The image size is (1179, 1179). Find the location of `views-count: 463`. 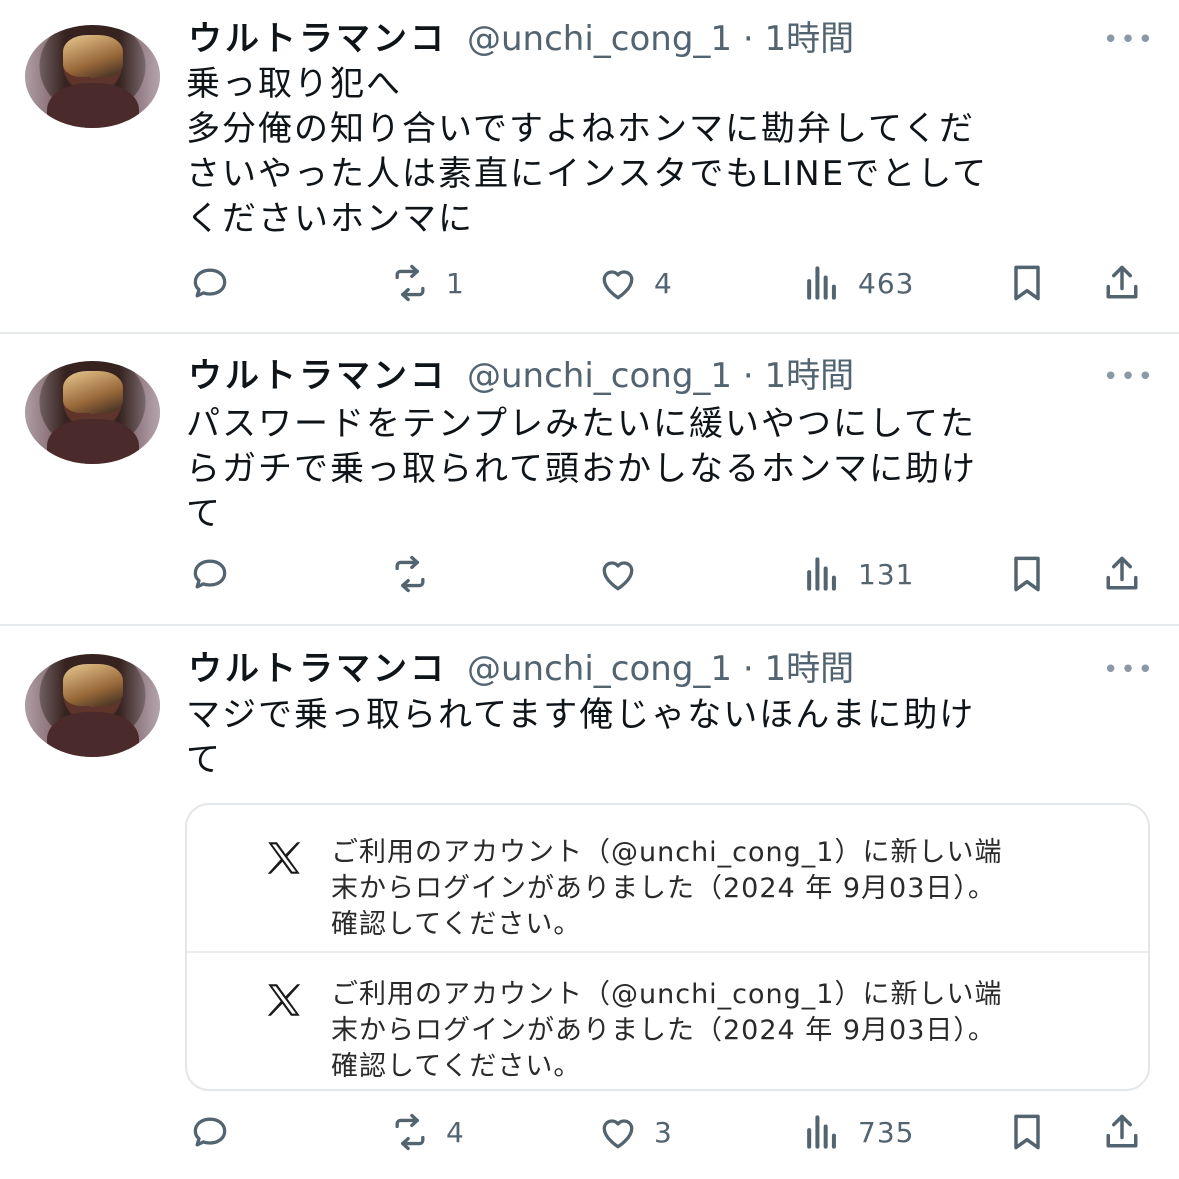

views-count: 463 is located at coordinates (886, 283).